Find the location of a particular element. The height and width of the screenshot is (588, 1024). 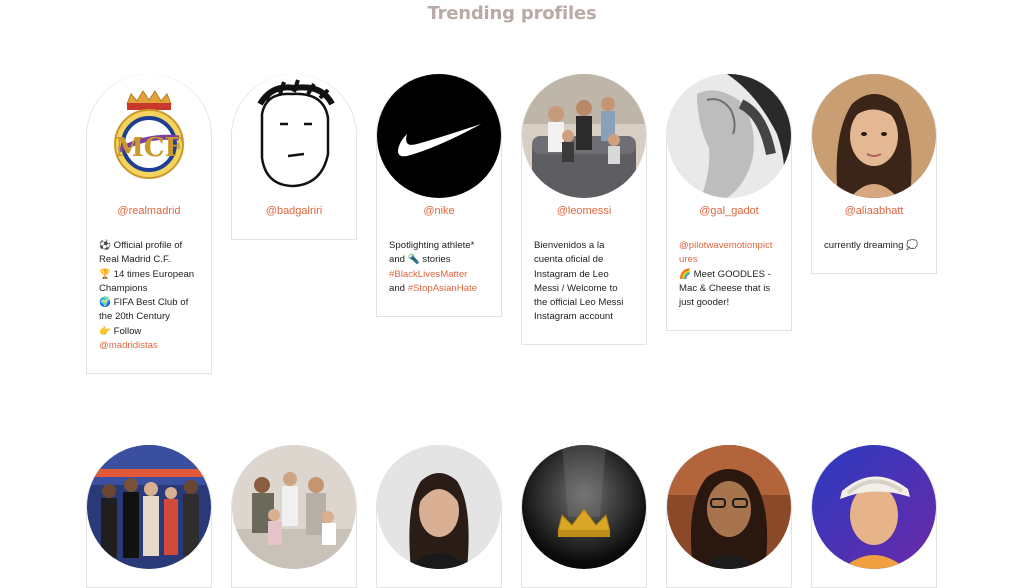

group-photo is located at coordinates (149, 507).